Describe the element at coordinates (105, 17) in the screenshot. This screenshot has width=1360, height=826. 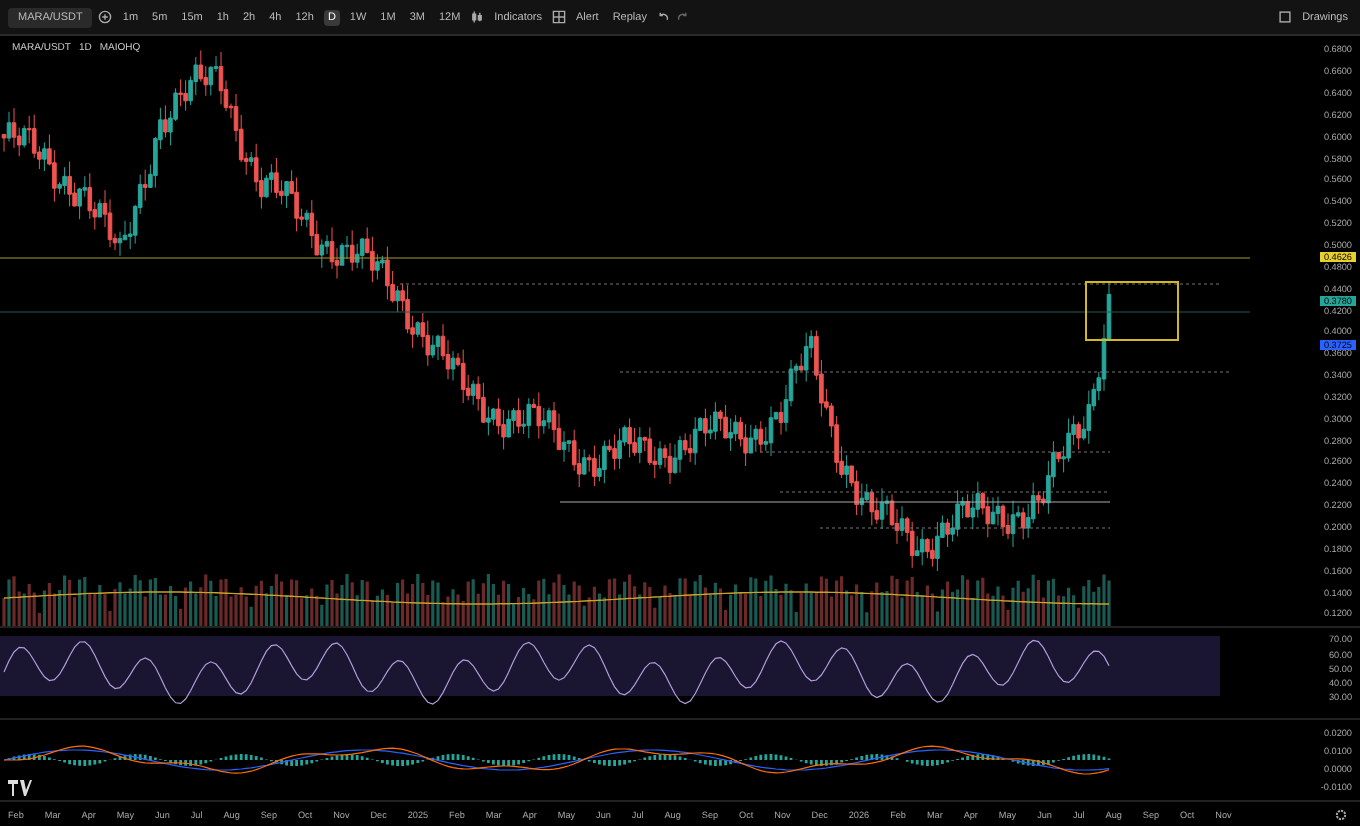
I see `add-icon` at that location.